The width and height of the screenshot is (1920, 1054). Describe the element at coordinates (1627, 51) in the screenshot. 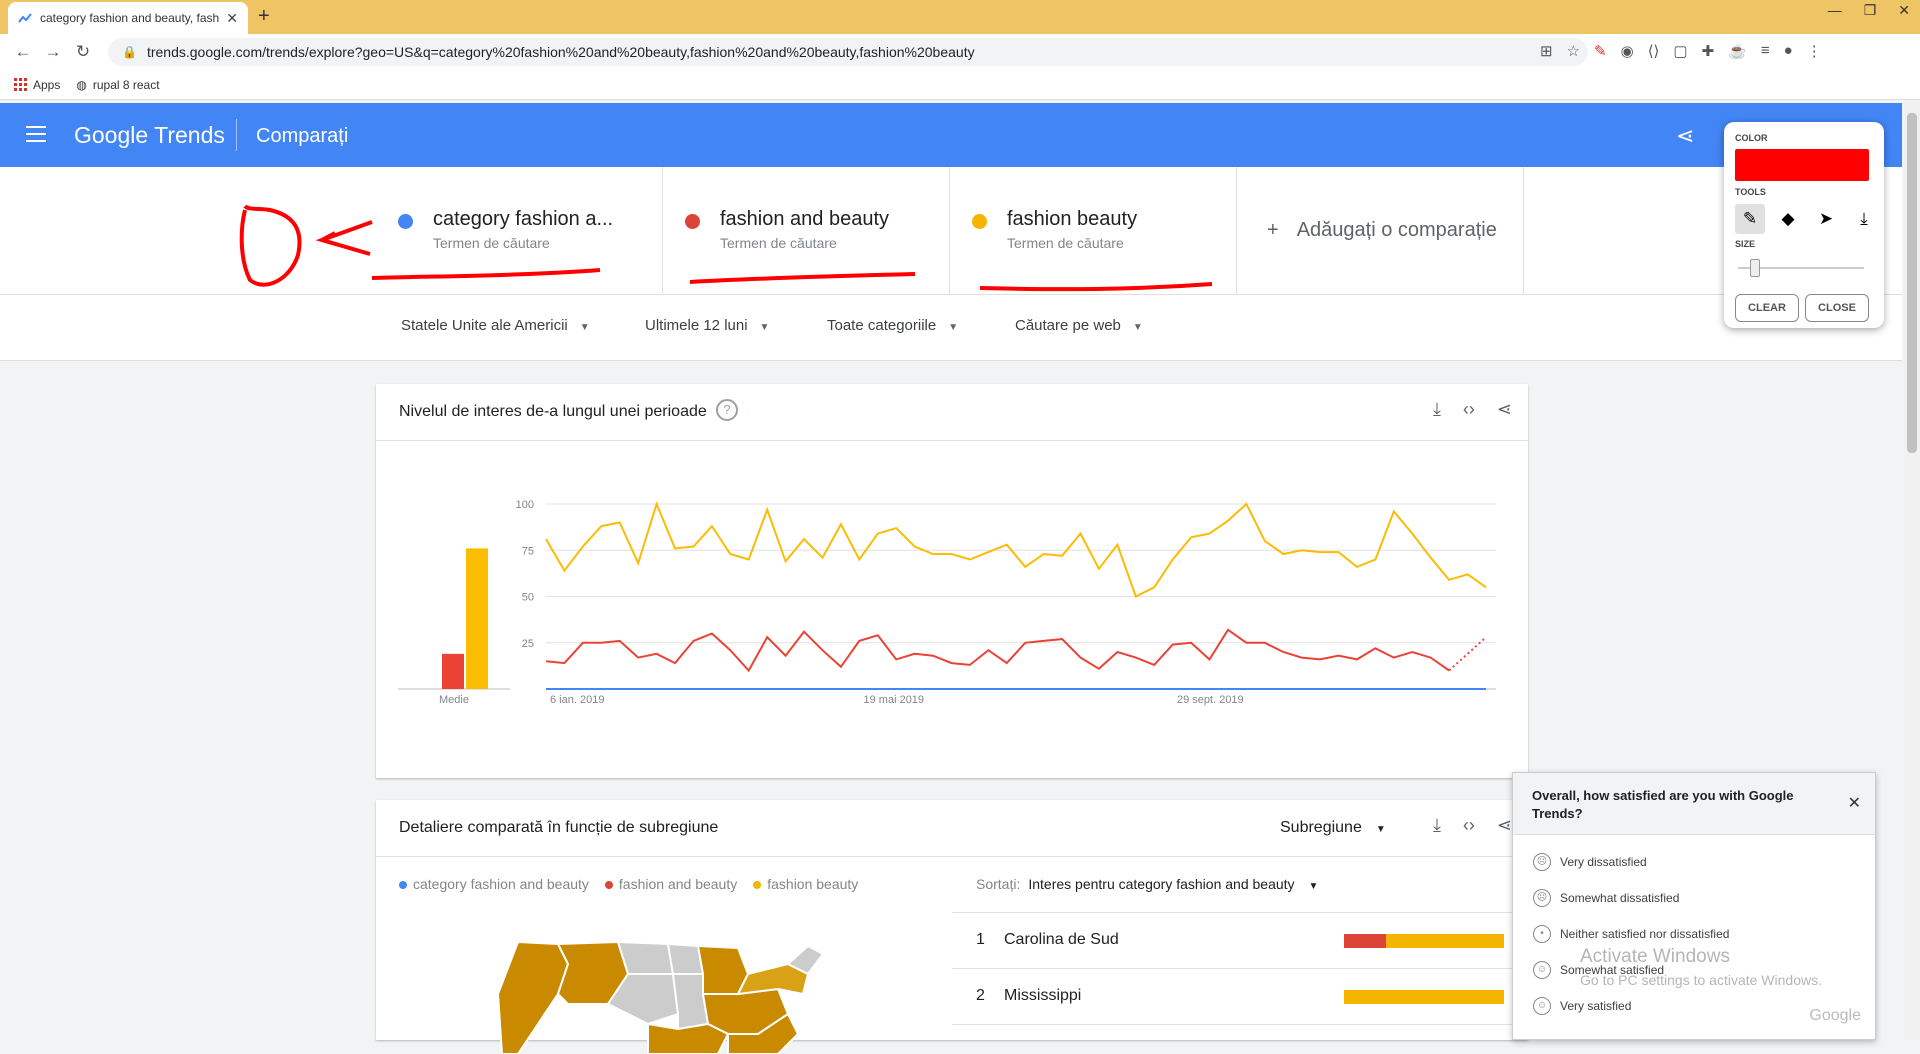

I see `camera-extension-icon: ◉` at that location.